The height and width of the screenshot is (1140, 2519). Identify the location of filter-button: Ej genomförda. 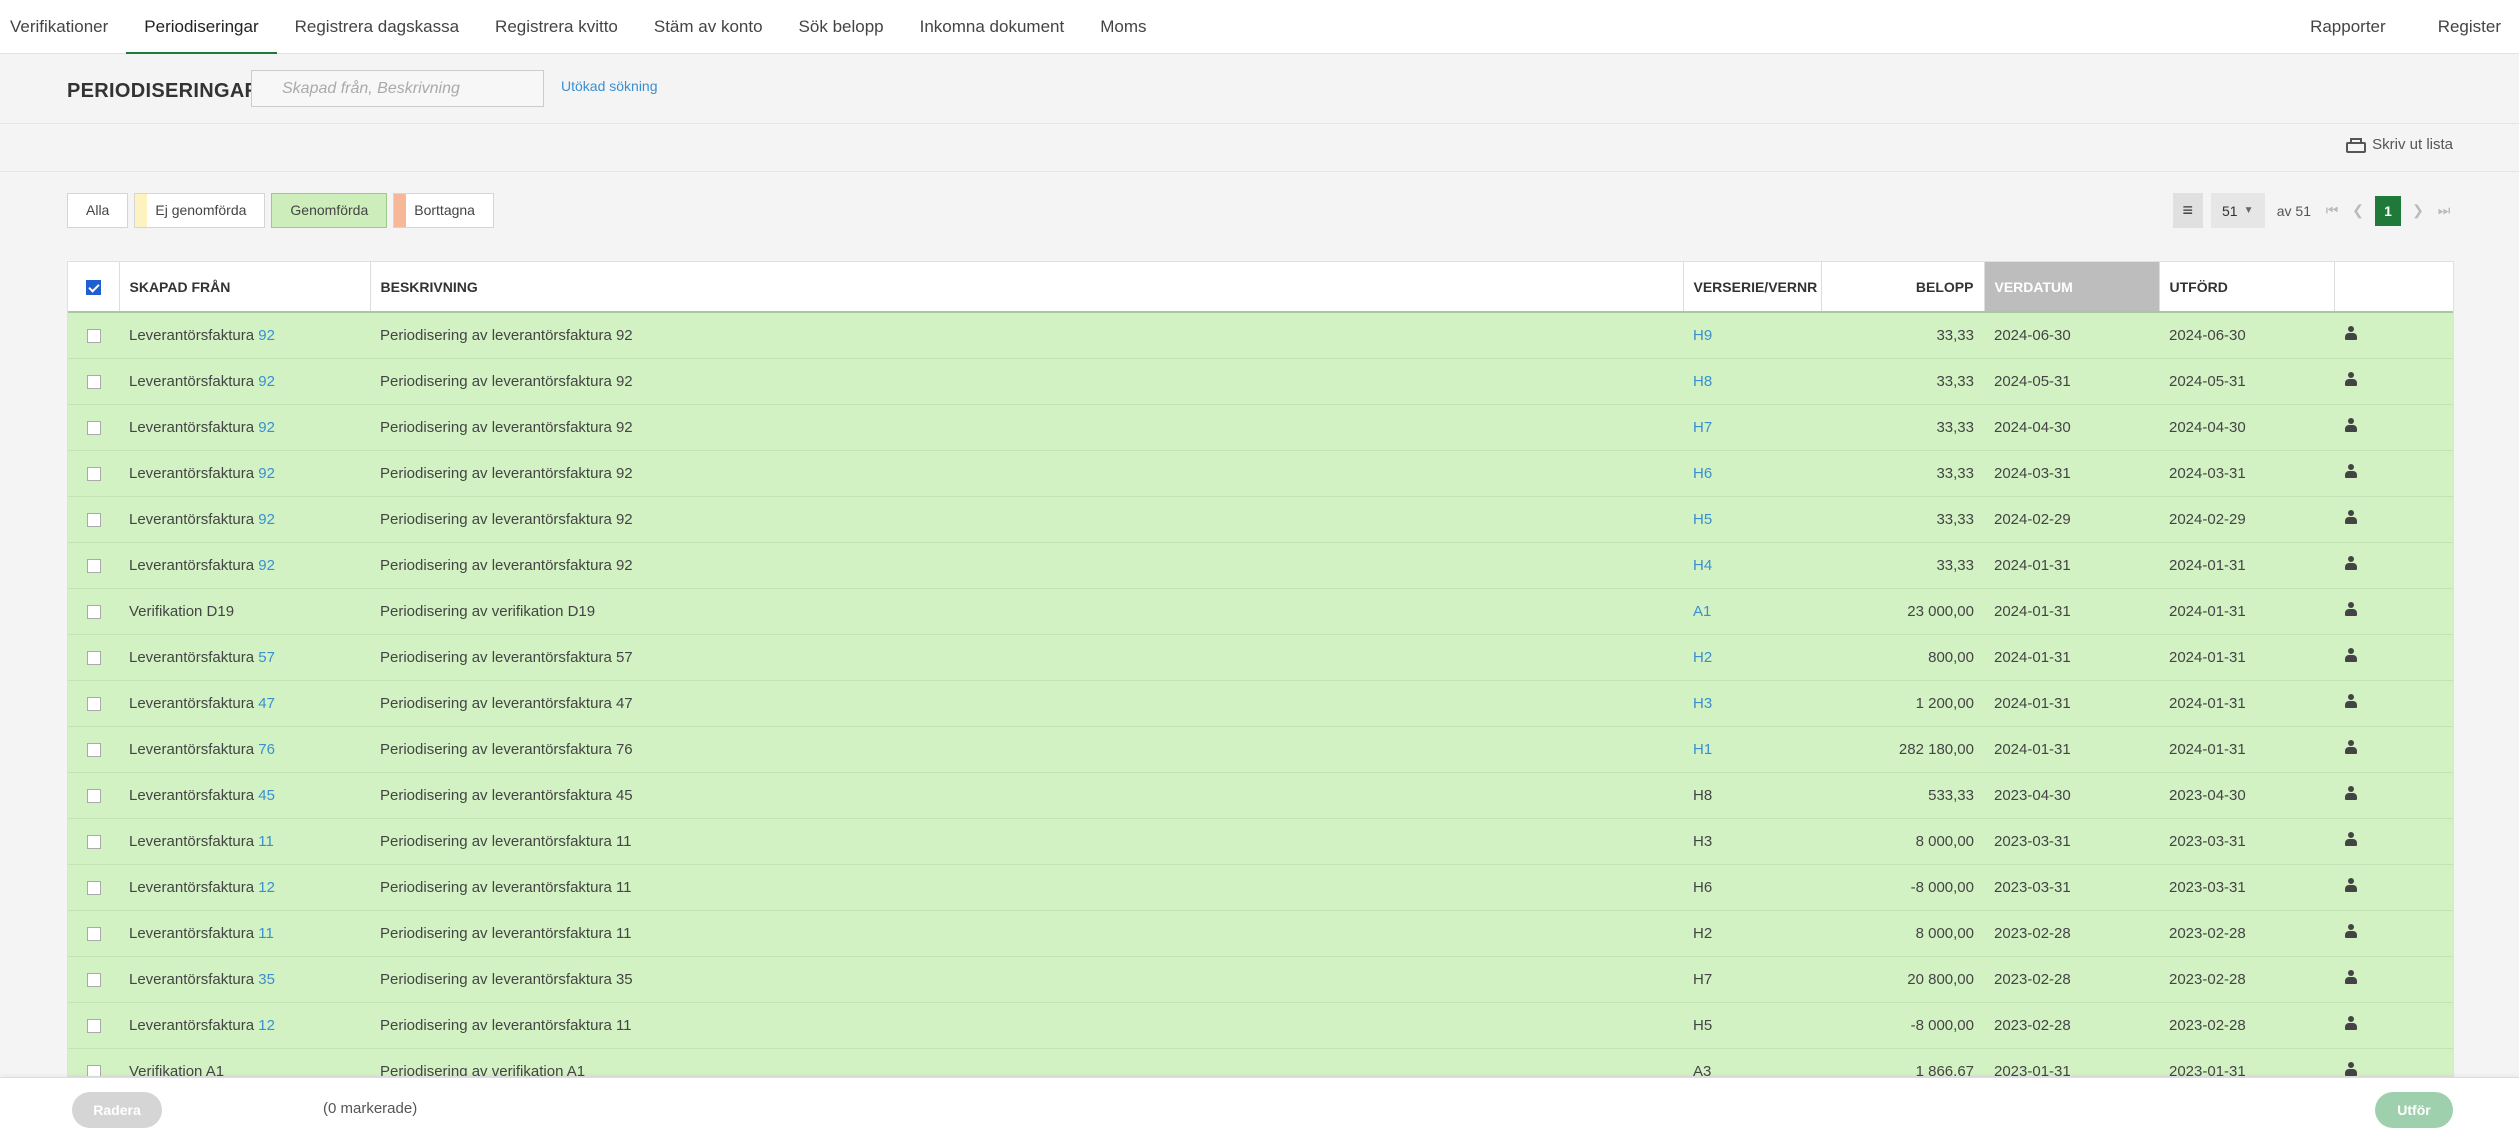
(200, 210).